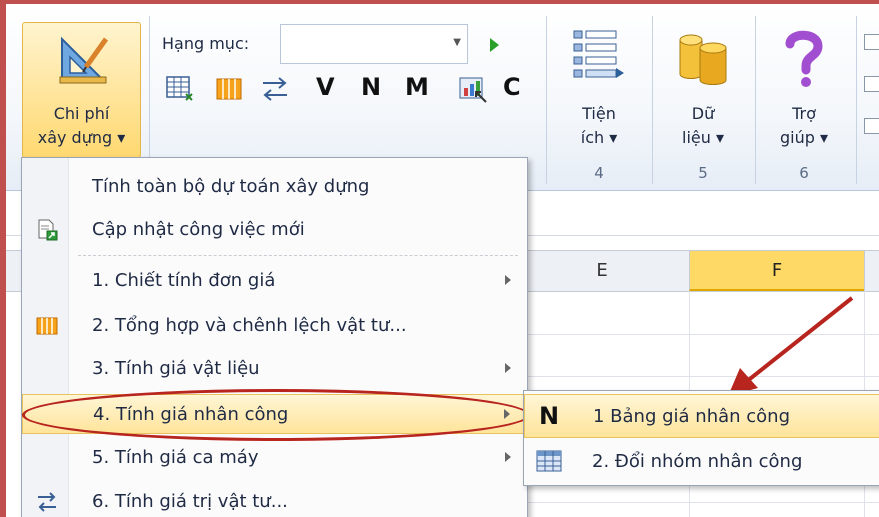 The image size is (879, 517). I want to click on menu-item-tinh-toan-bo: Tính toàn bộ dự toán xây dựng, so click(274, 187).